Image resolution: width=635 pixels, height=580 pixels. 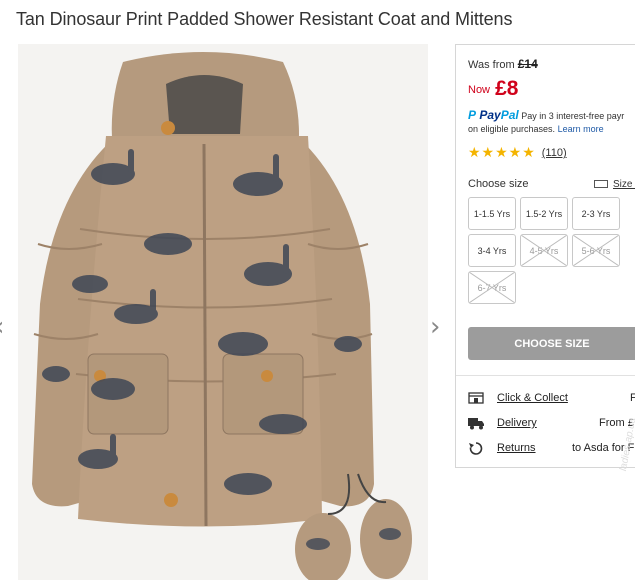 What do you see at coordinates (517, 423) in the screenshot?
I see `delivery-link: Delivery` at bounding box center [517, 423].